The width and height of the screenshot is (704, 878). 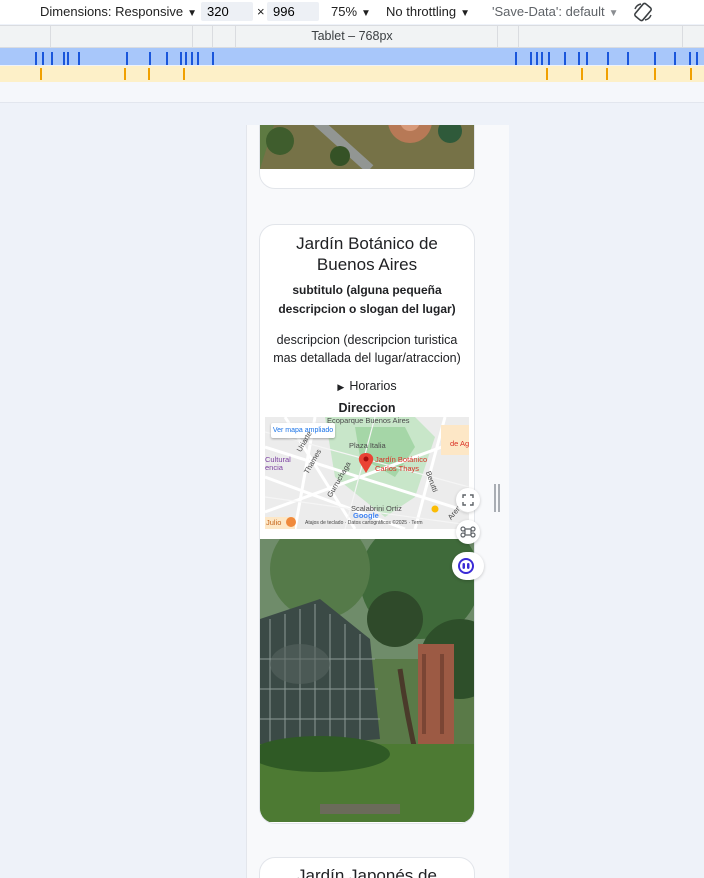 I want to click on media-query-ruler: Tablet – 768px, so click(x=352, y=36).